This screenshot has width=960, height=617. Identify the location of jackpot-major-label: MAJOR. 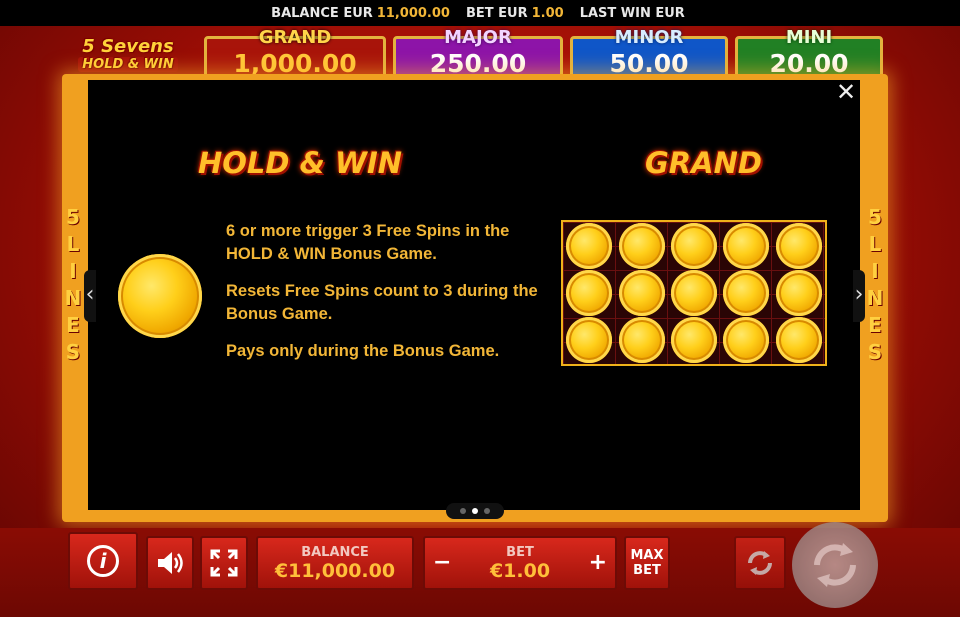
(478, 37).